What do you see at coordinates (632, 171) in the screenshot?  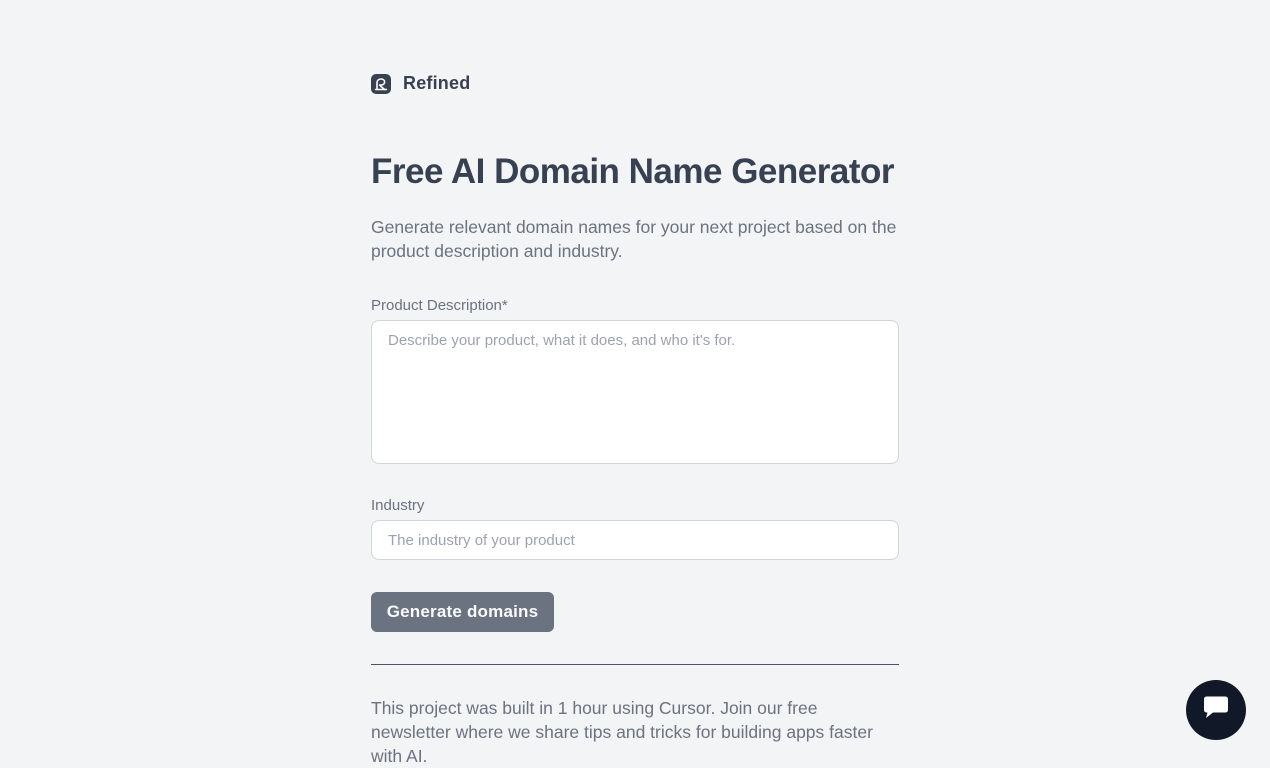 I see `page-title: Free AI Domain Name Generator` at bounding box center [632, 171].